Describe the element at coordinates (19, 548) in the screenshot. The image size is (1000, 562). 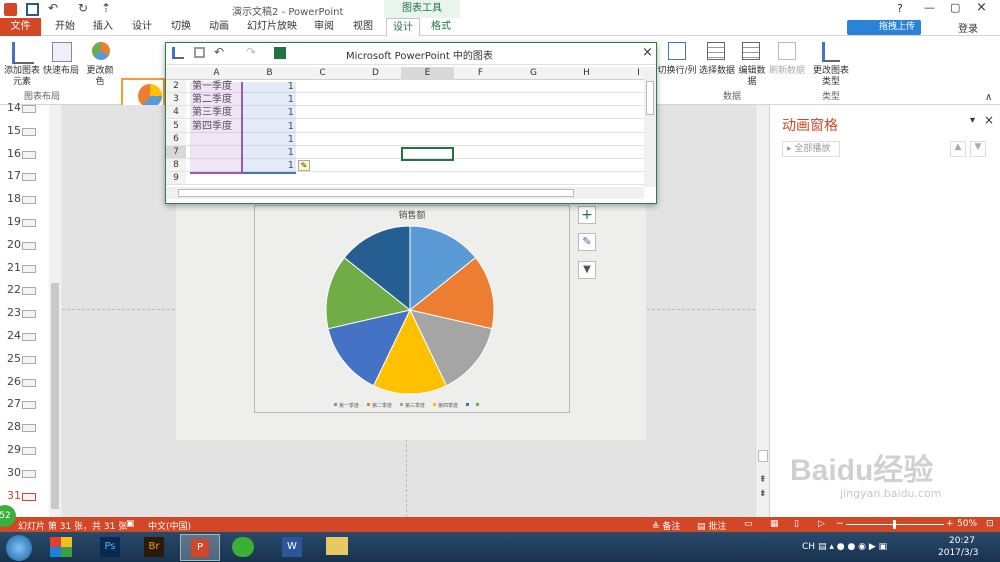
I see `start-button` at that location.